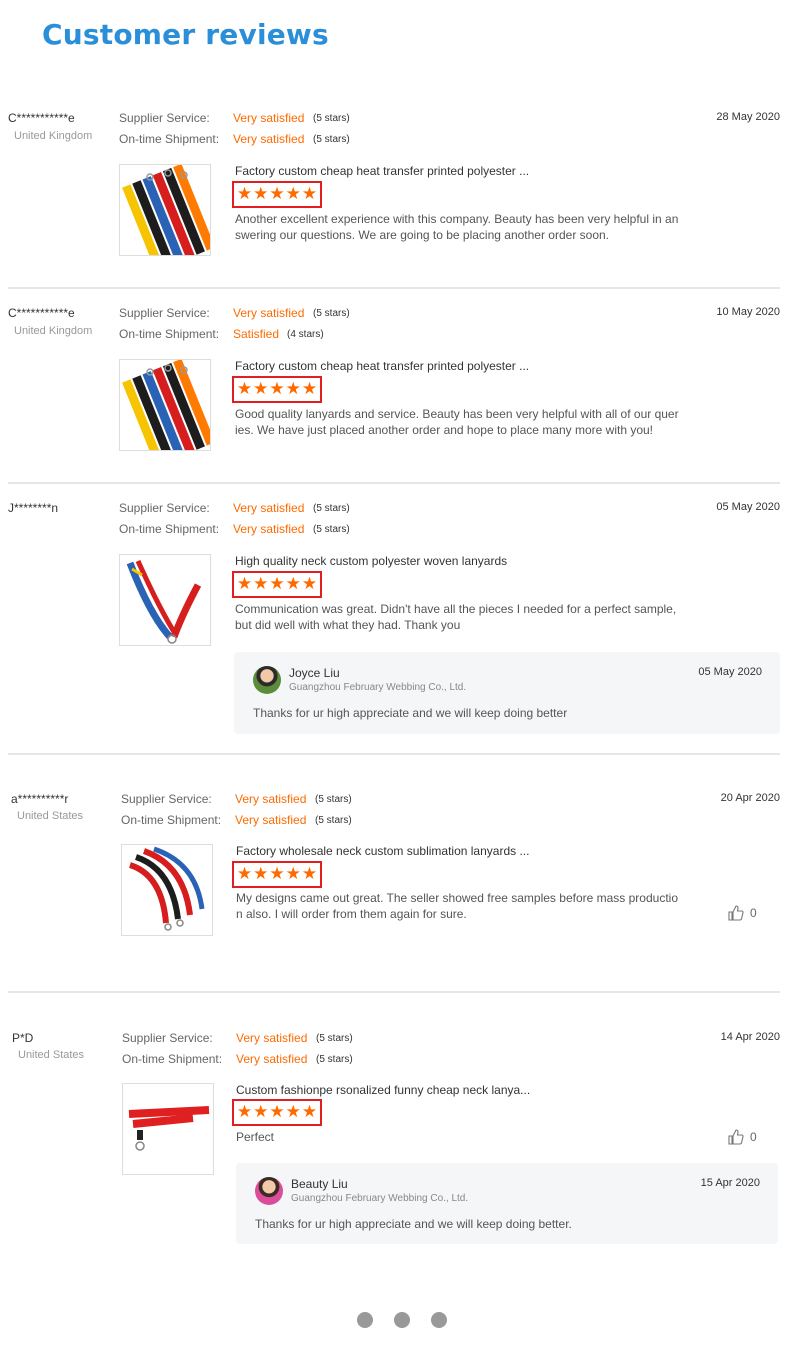 The image size is (800, 1372). Describe the element at coordinates (41, 118) in the screenshot. I see `buyer-name: C***********e` at that location.